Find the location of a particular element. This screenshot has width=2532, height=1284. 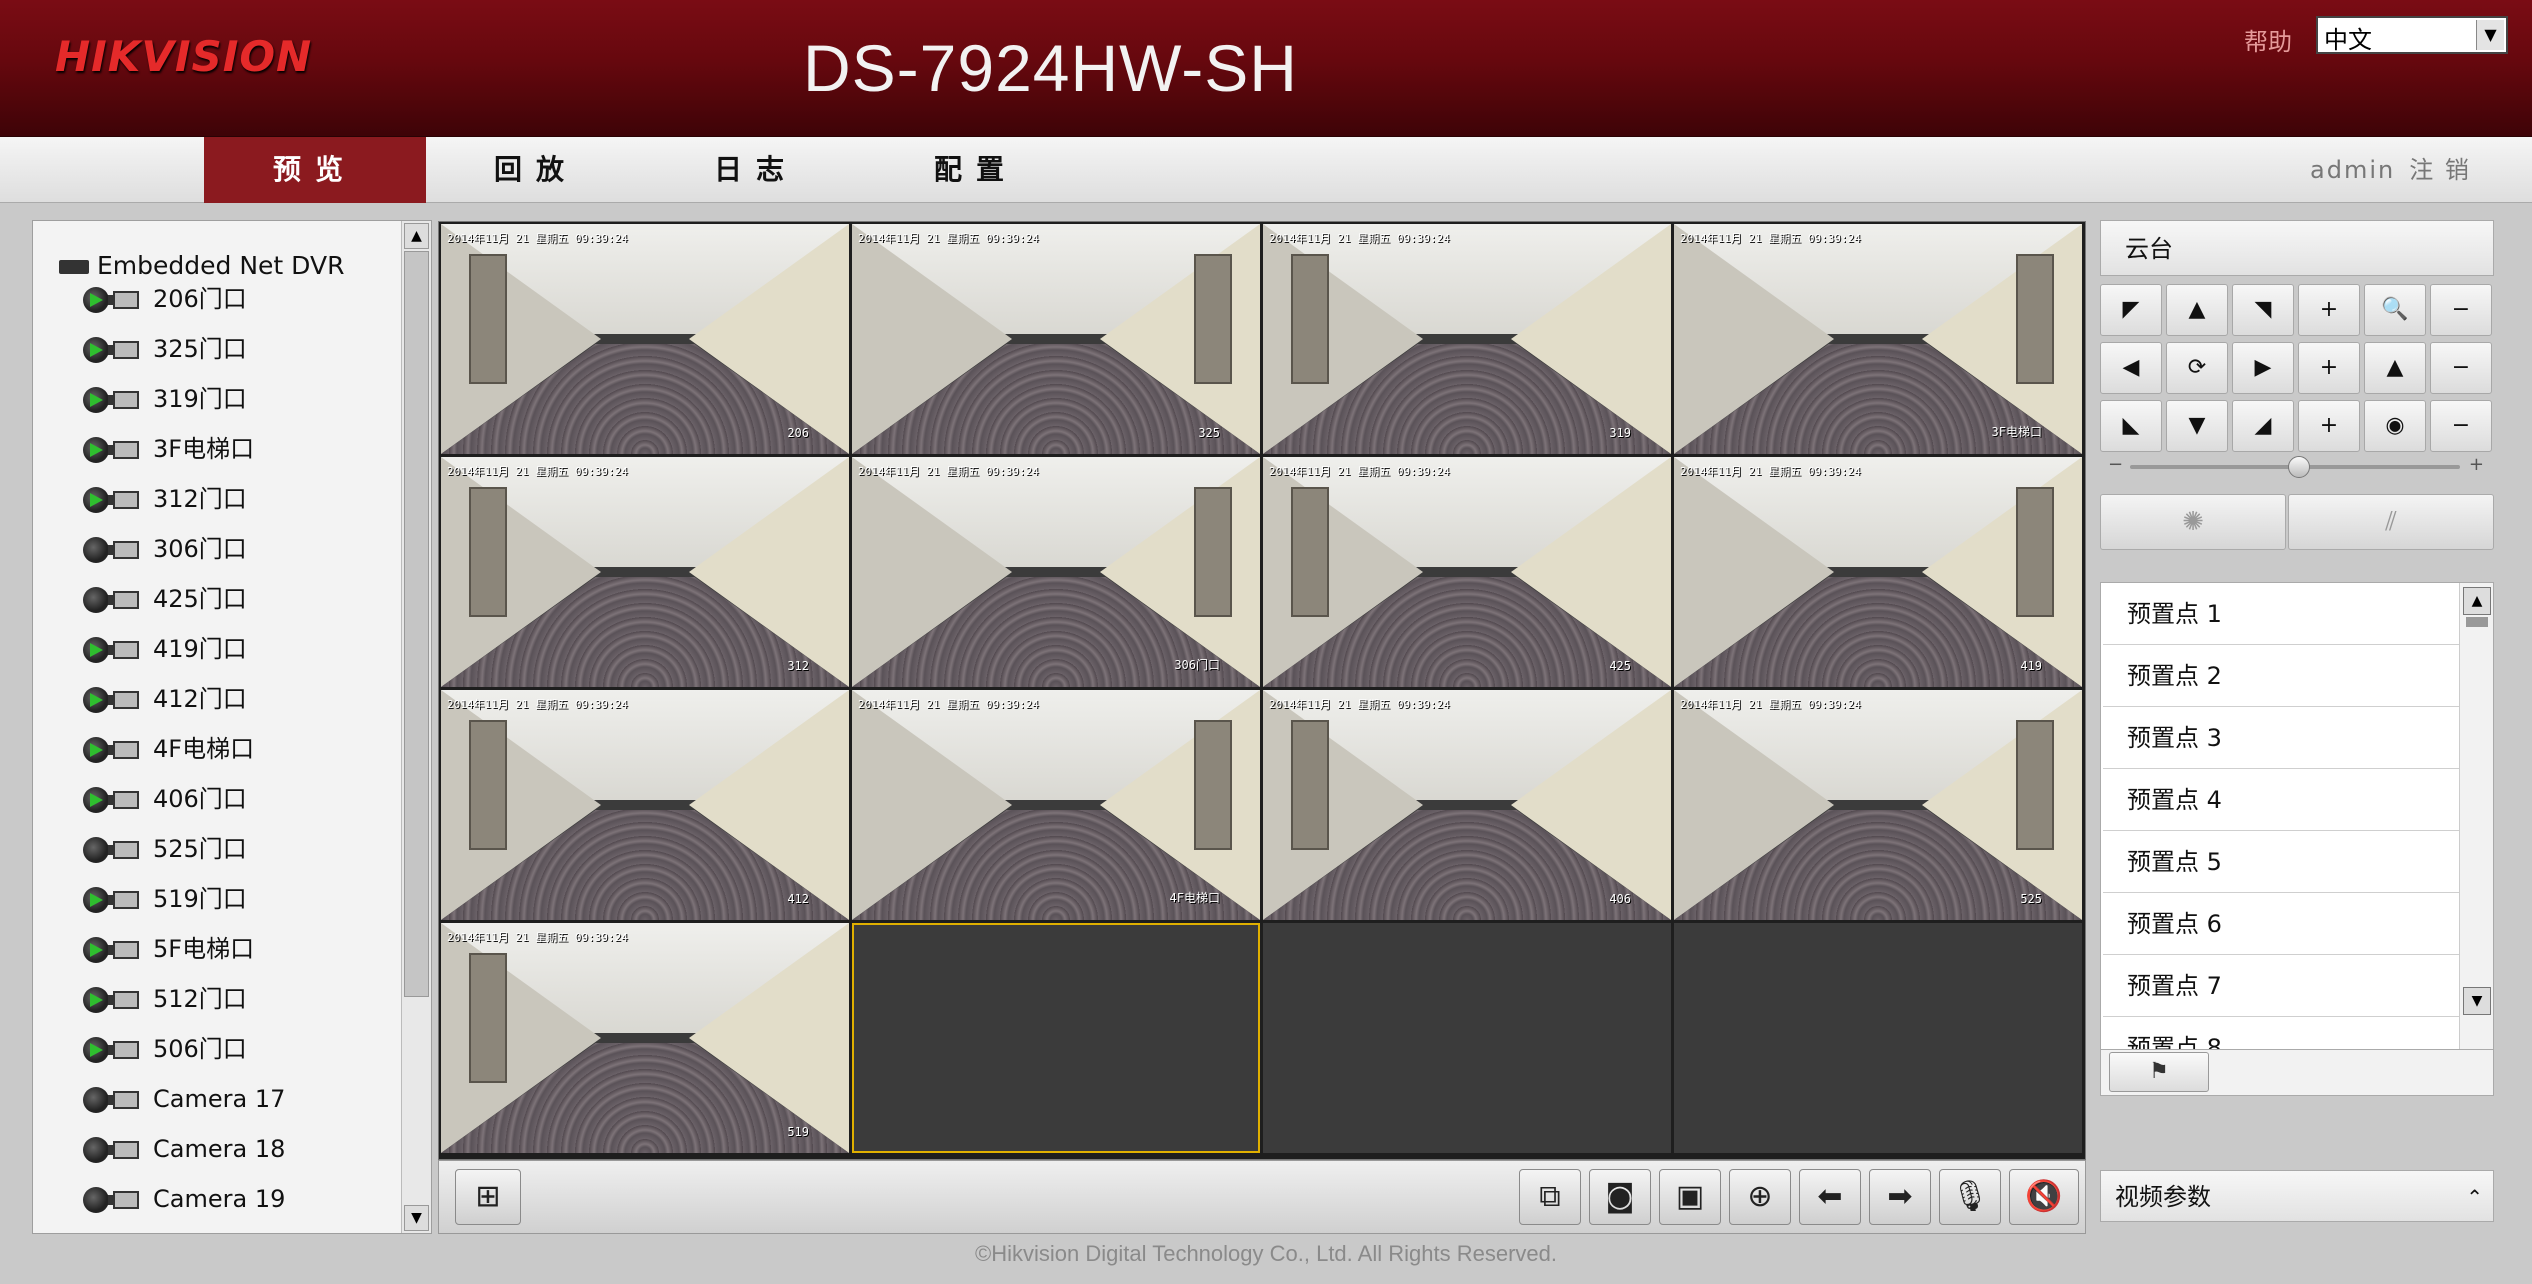

logout-link: 注 销 is located at coordinates (2440, 170).